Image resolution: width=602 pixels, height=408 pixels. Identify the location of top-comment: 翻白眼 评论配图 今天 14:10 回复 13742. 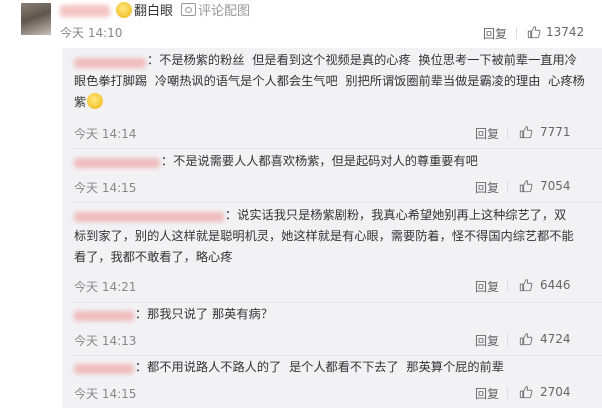
(301, 25).